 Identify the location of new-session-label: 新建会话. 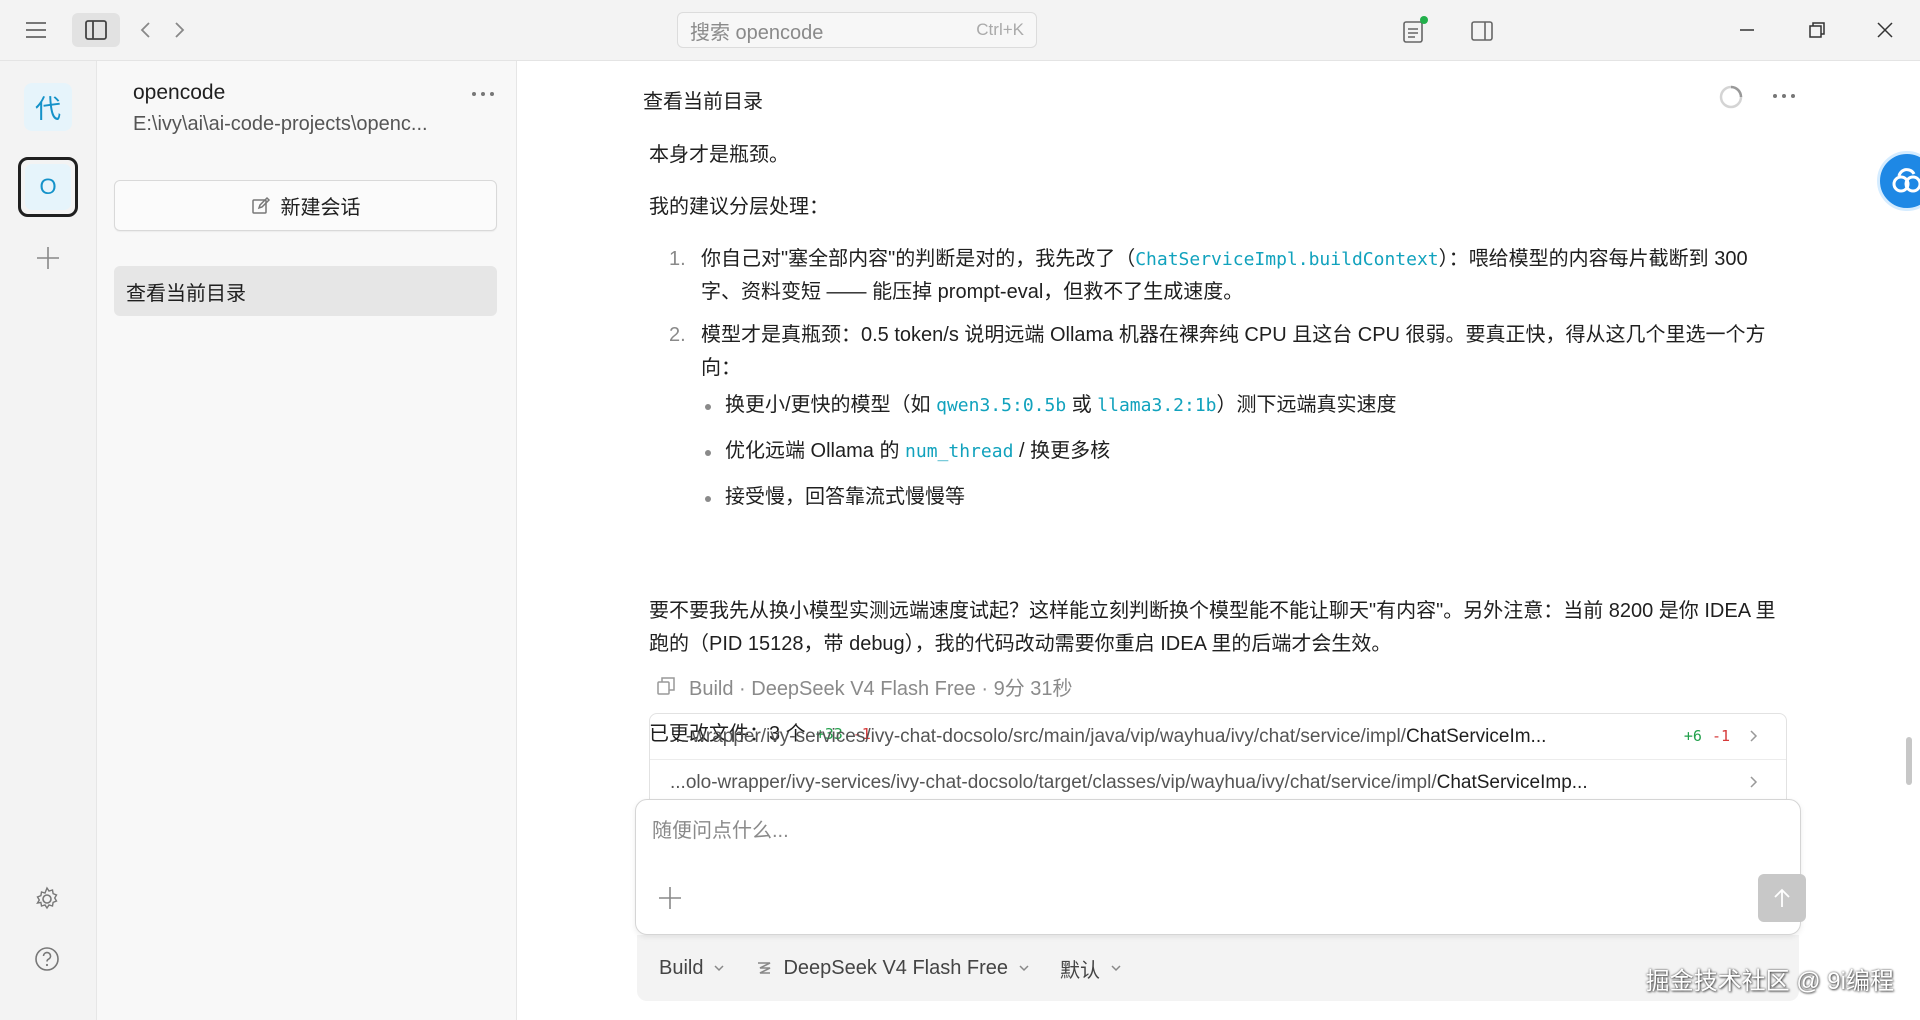
(320, 208).